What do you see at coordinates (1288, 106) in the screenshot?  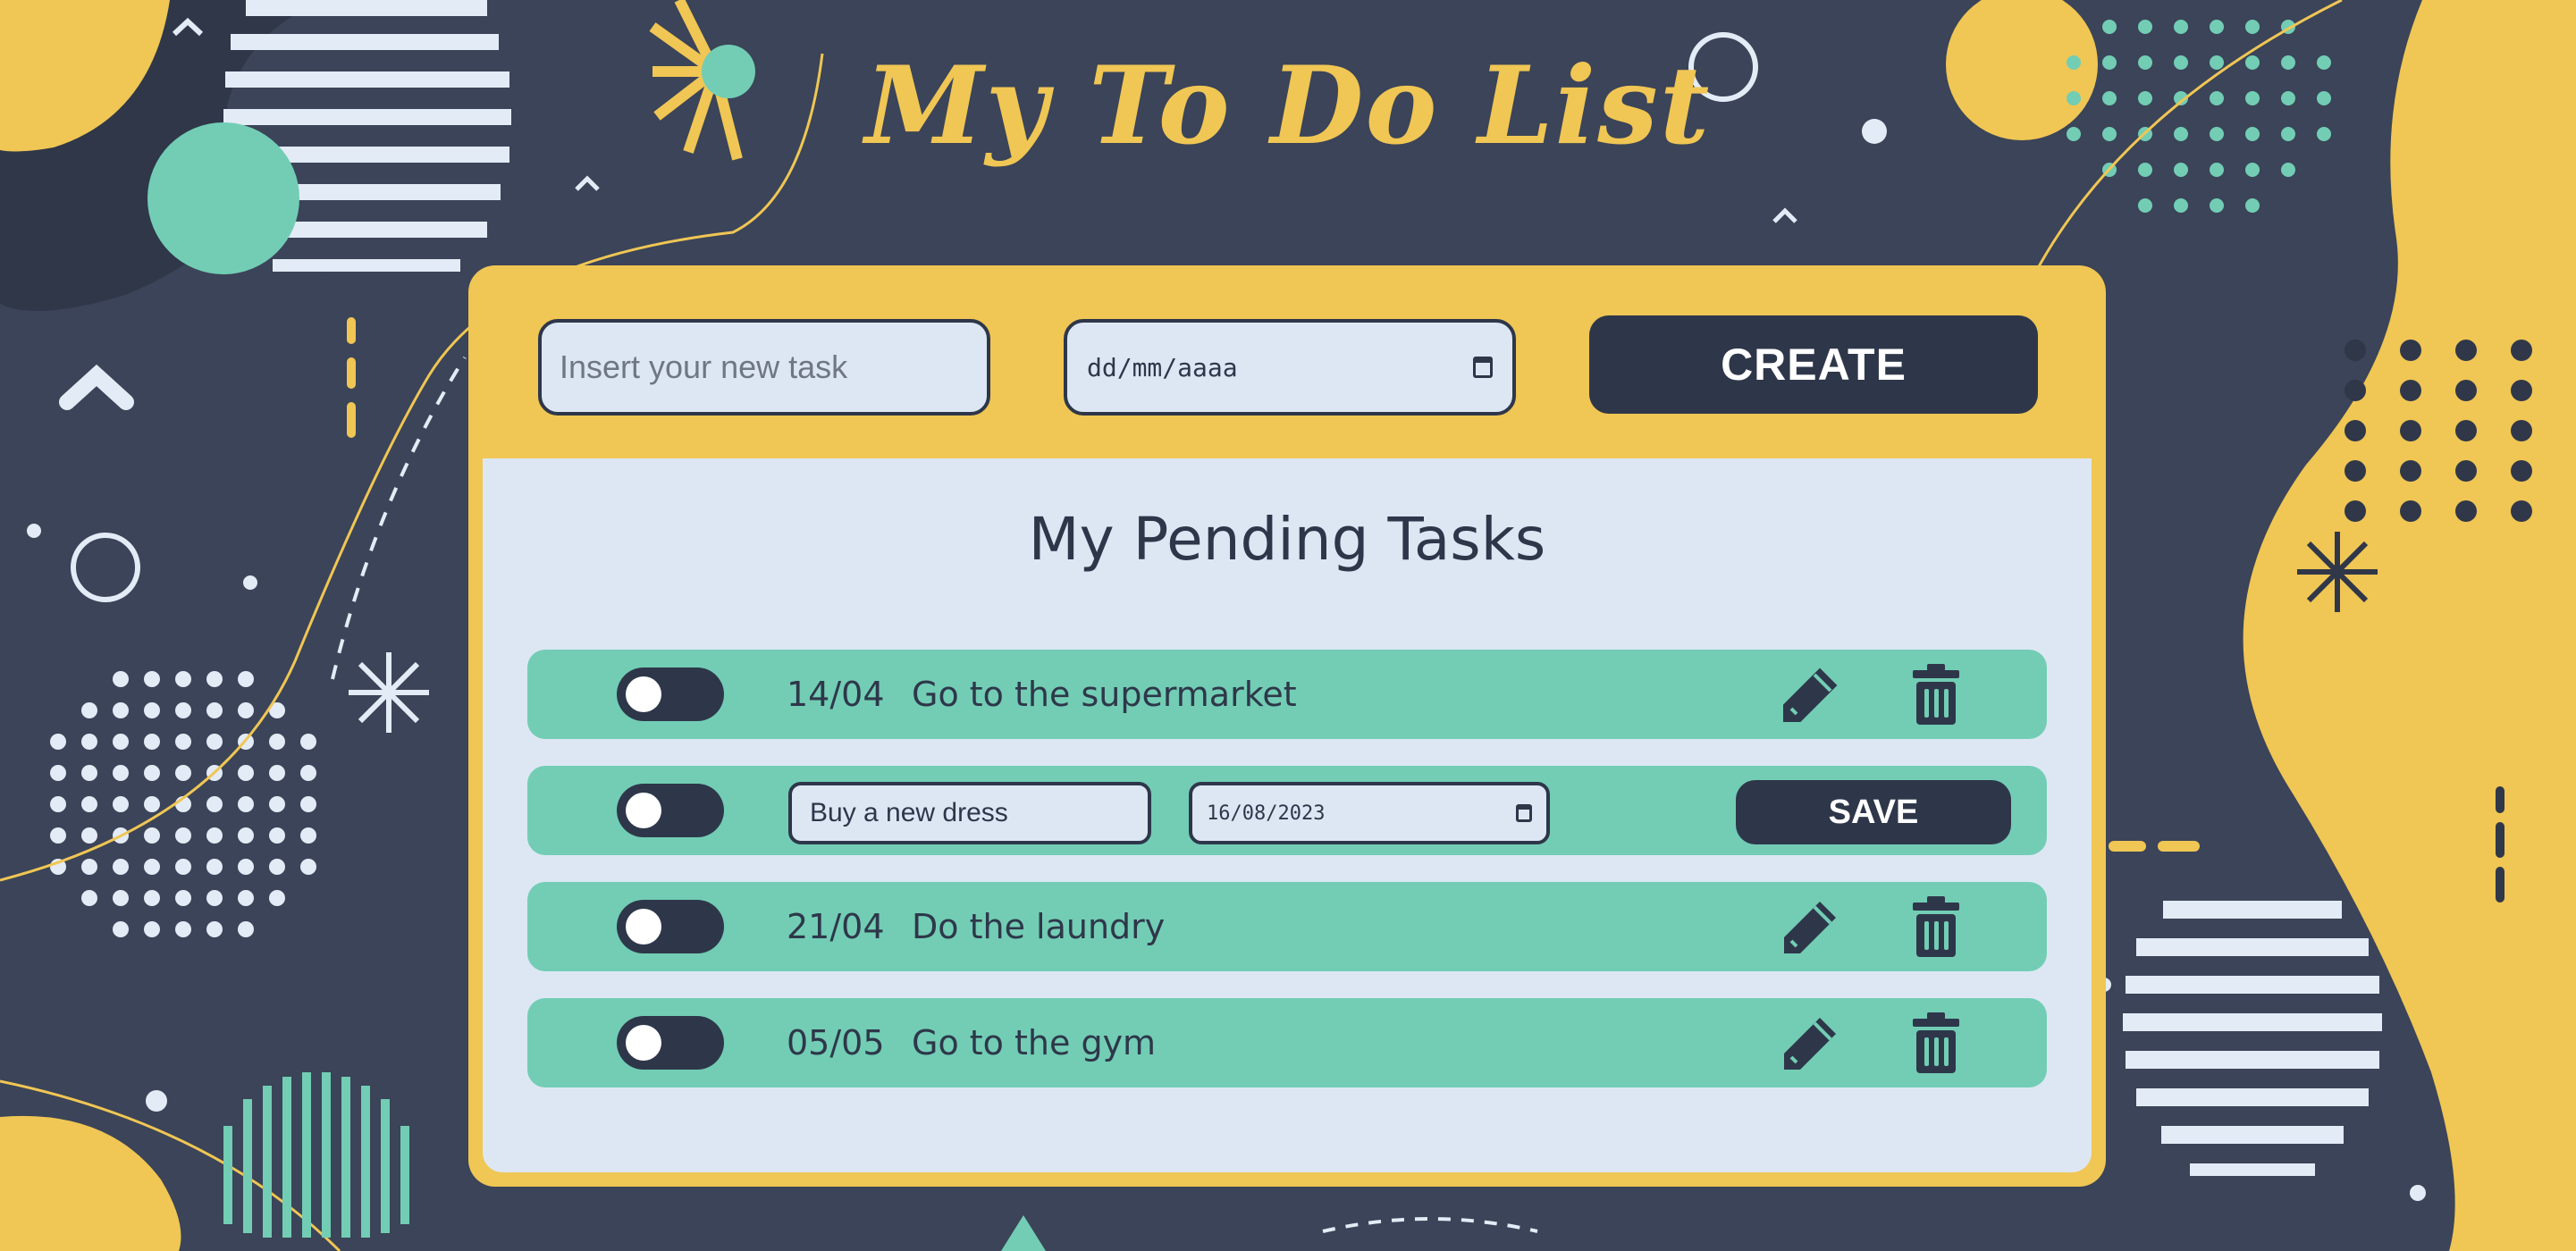 I see `app-title: My To Do List` at bounding box center [1288, 106].